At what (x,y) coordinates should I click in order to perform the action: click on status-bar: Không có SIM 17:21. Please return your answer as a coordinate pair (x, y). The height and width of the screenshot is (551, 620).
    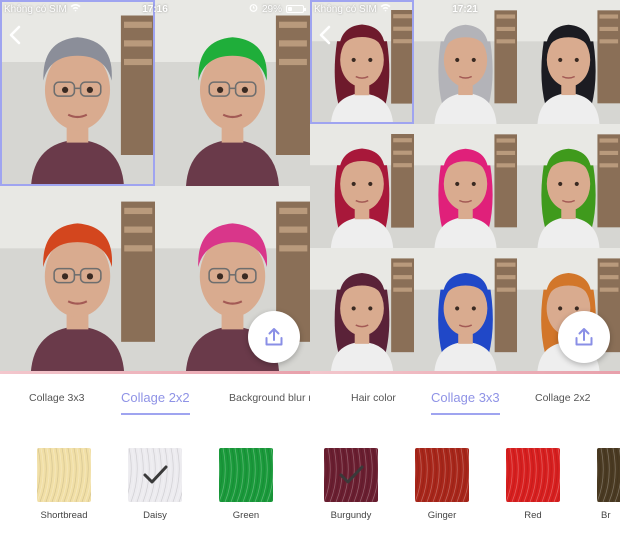
    Looking at the image, I should click on (465, 9).